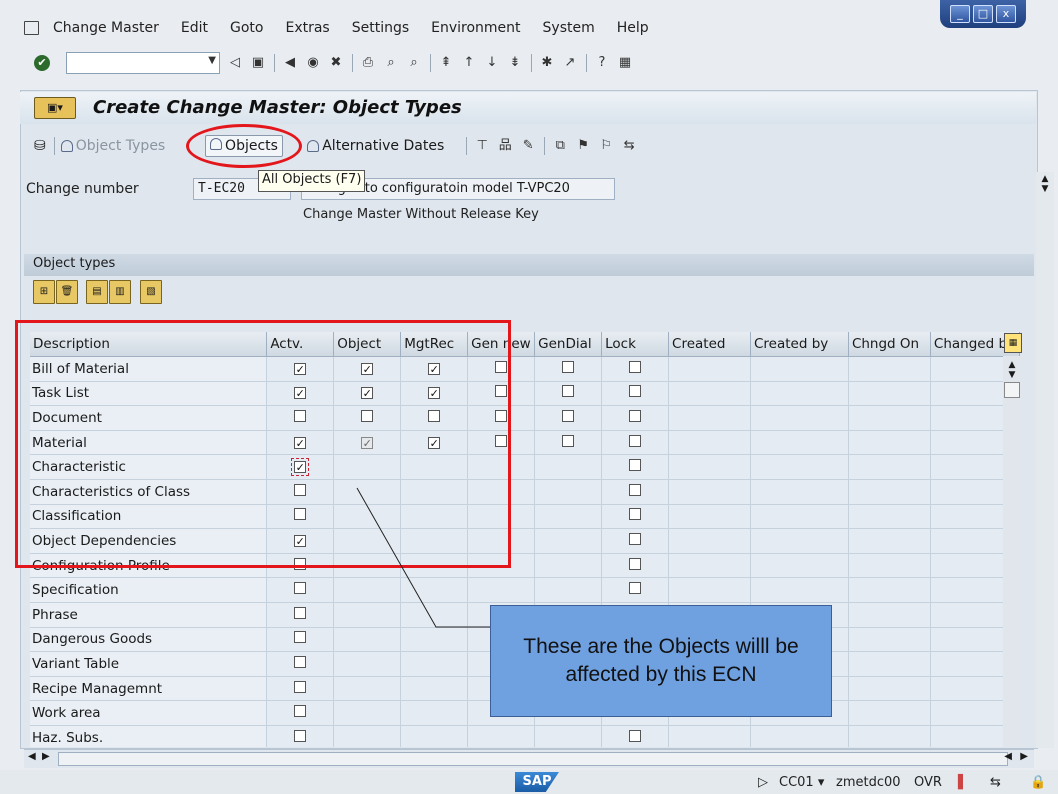 The height and width of the screenshot is (794, 1058). What do you see at coordinates (868, 782) in the screenshot?
I see `server-name: zmetdc00` at bounding box center [868, 782].